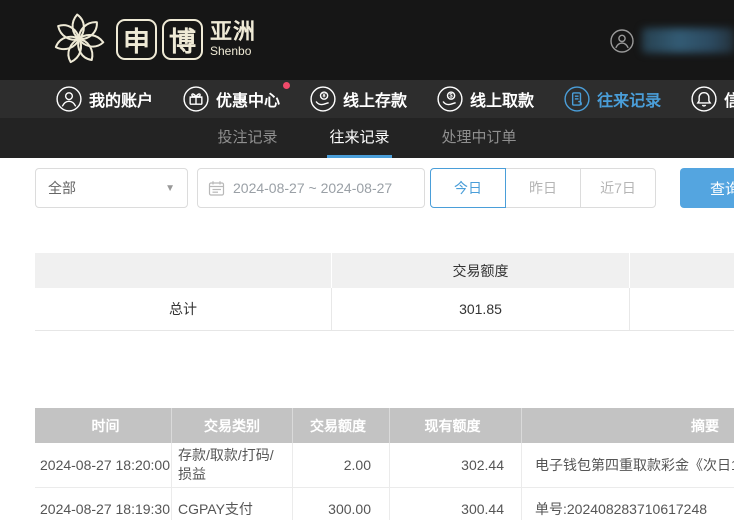  What do you see at coordinates (136, 39) in the screenshot?
I see `logo-char-shen: 申` at bounding box center [136, 39].